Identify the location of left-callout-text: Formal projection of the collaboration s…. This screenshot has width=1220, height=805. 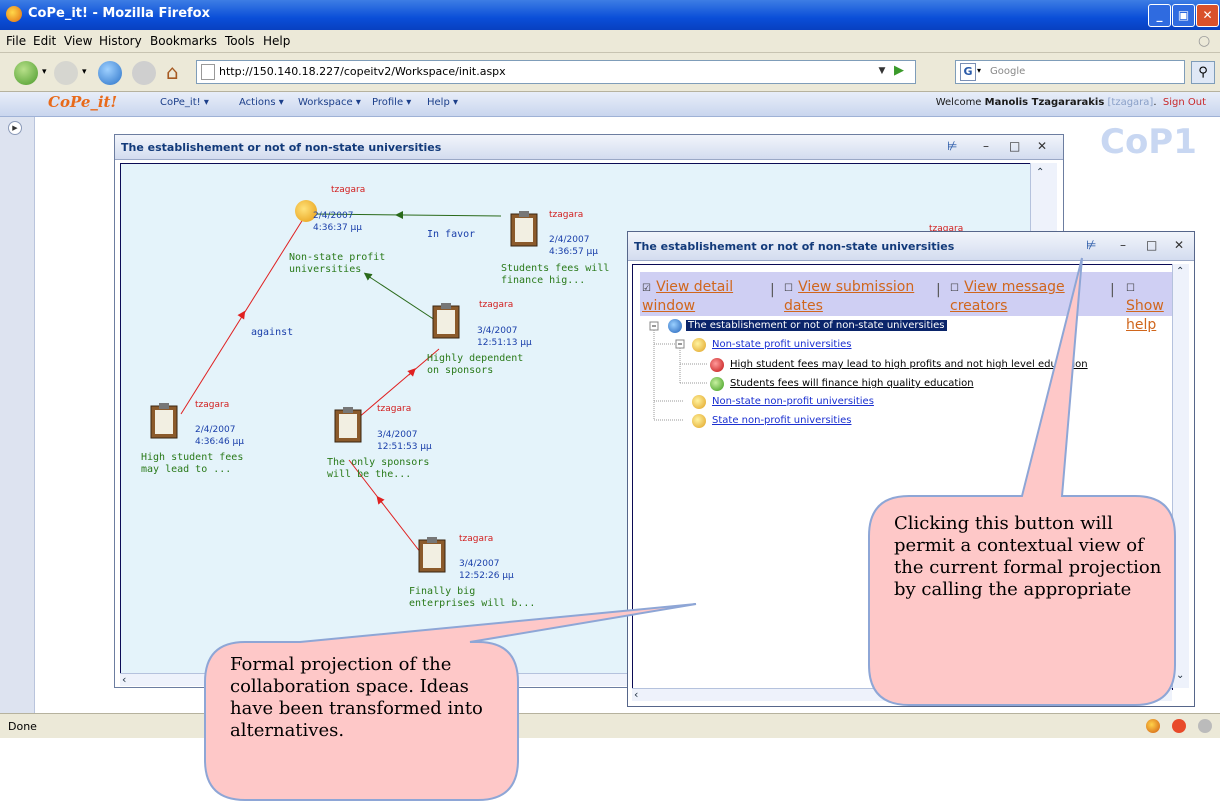
(356, 697).